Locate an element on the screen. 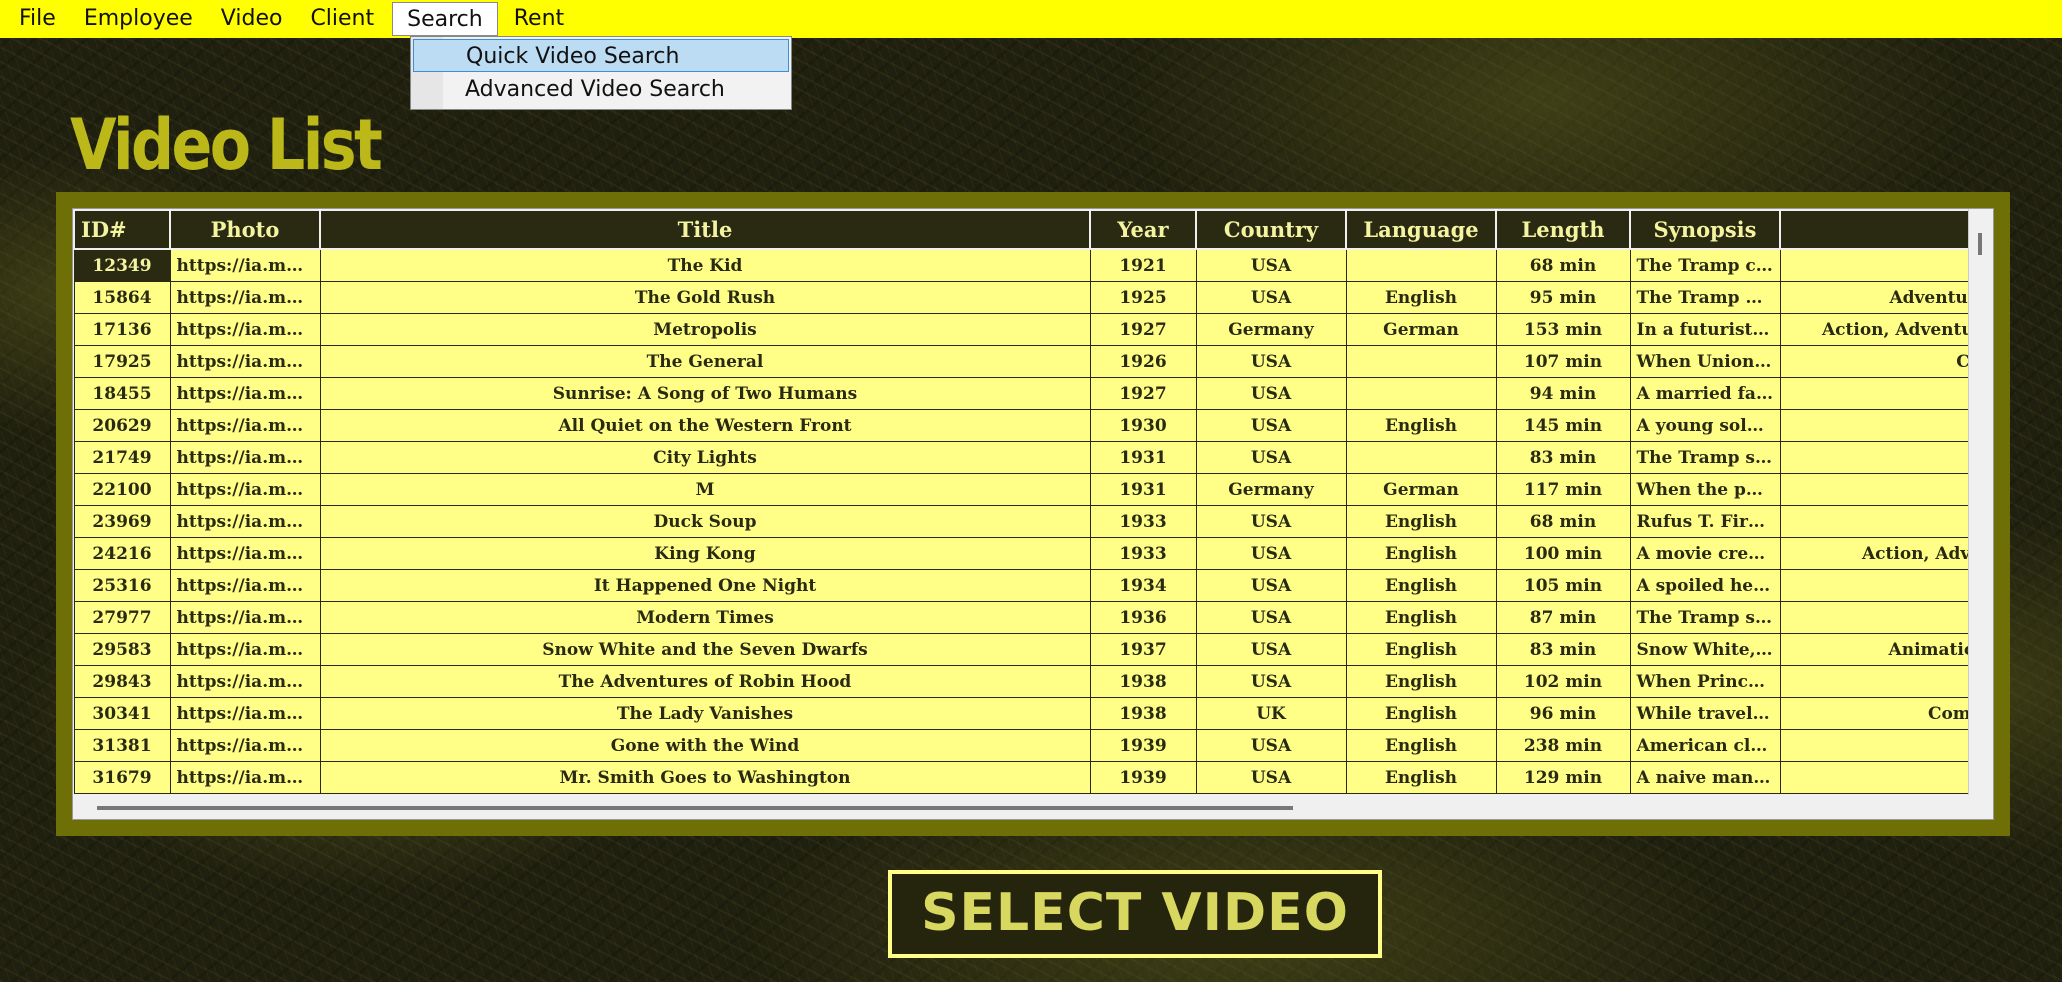 This screenshot has width=2062, height=982. cell-length: 153 min is located at coordinates (1563, 329).